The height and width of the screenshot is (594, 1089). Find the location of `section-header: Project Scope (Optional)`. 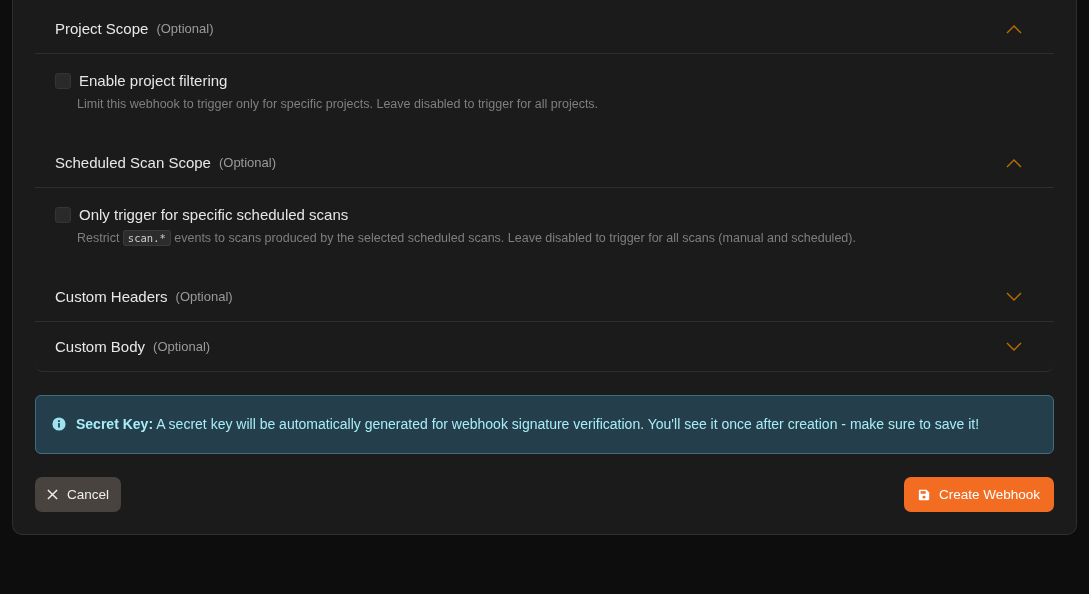

section-header: Project Scope (Optional) is located at coordinates (544, 29).